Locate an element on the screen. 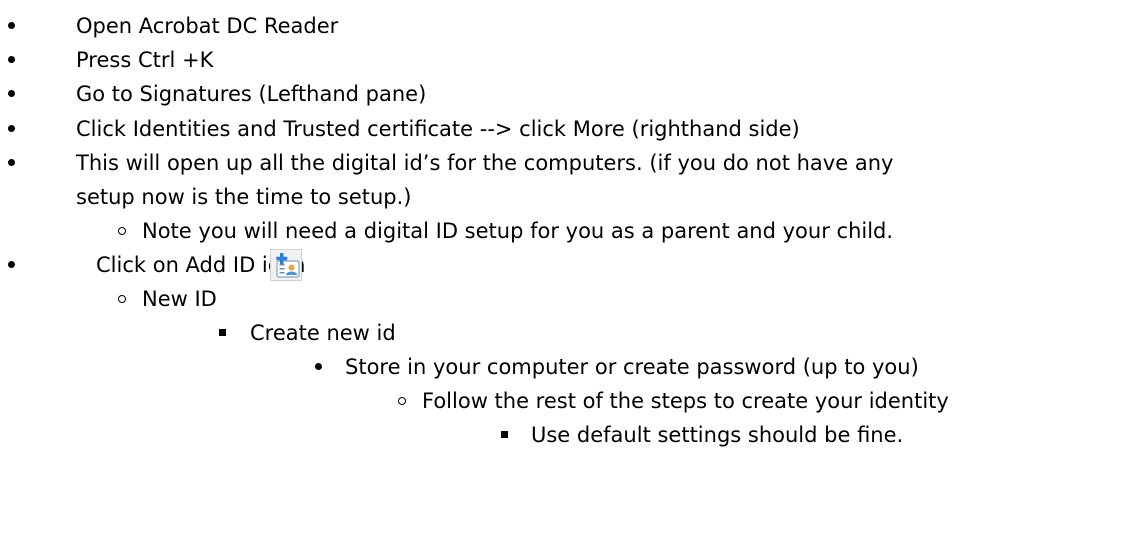 The width and height of the screenshot is (1133, 560). add-id-icon-graphic is located at coordinates (288, 265).